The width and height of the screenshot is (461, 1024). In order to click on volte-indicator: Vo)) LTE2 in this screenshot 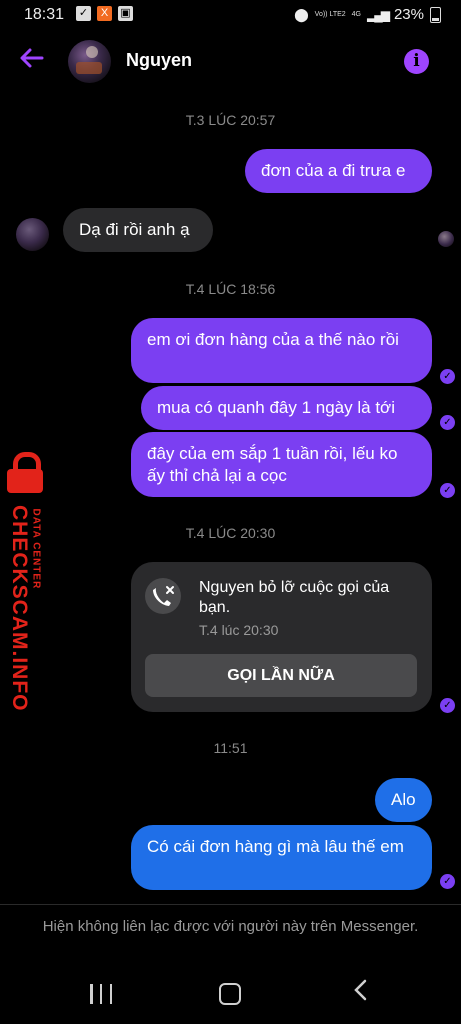, I will do `click(330, 14)`.